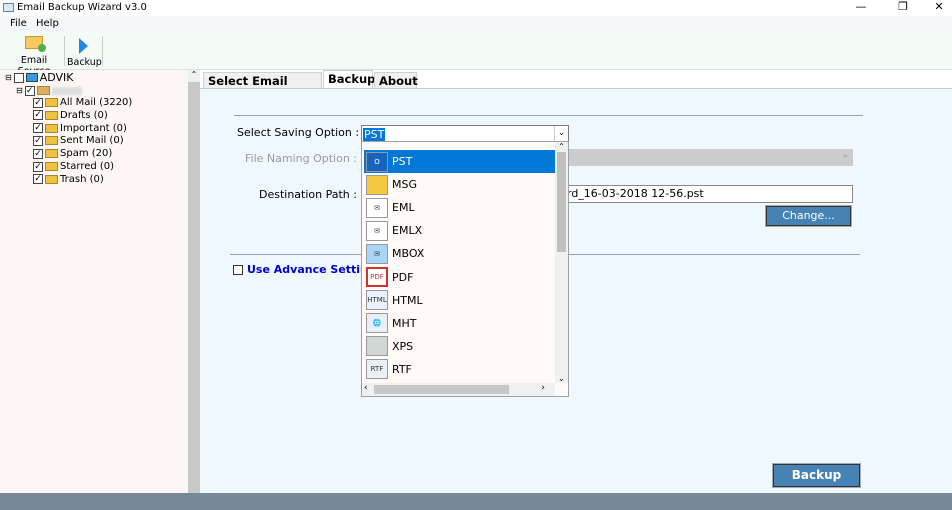 The image size is (952, 510). I want to click on dropdown-option: PDF PDF, so click(460, 277).